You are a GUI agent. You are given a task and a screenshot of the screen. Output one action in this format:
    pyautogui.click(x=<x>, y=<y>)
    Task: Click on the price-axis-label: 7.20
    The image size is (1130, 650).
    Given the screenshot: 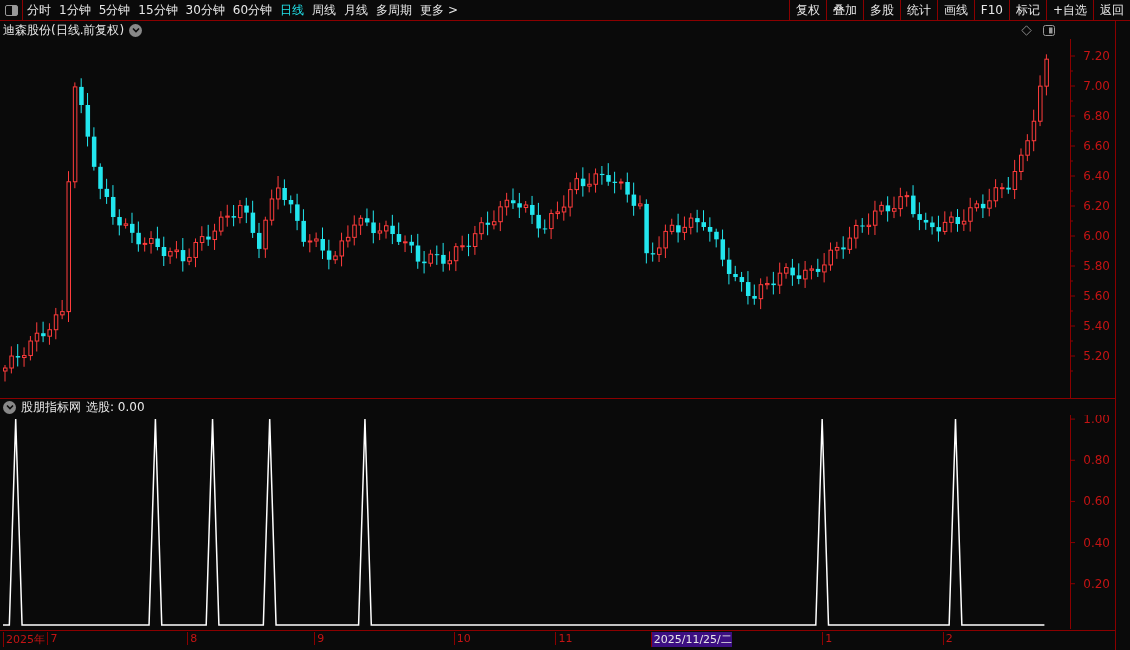 What is the action you would take?
    pyautogui.click(x=1096, y=56)
    